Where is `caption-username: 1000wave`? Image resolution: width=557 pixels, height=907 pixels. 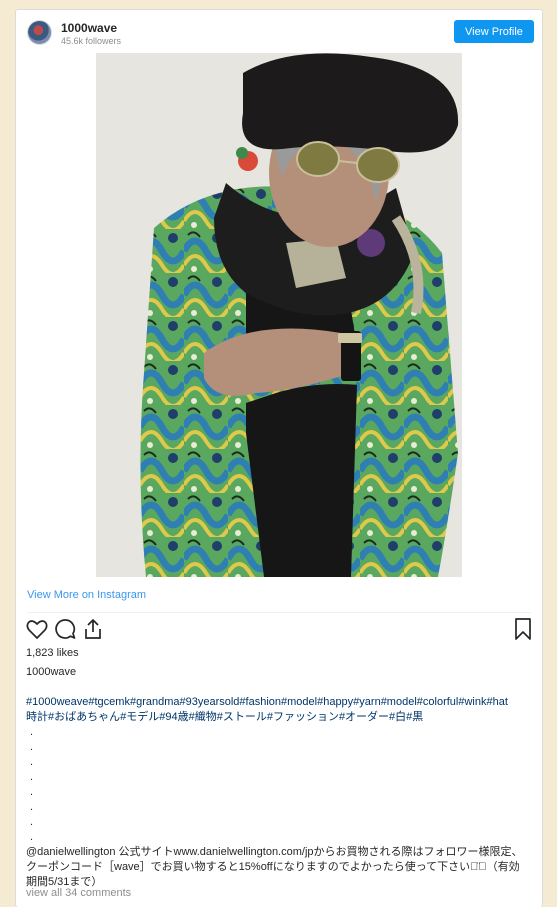
caption-username: 1000wave is located at coordinates (51, 672).